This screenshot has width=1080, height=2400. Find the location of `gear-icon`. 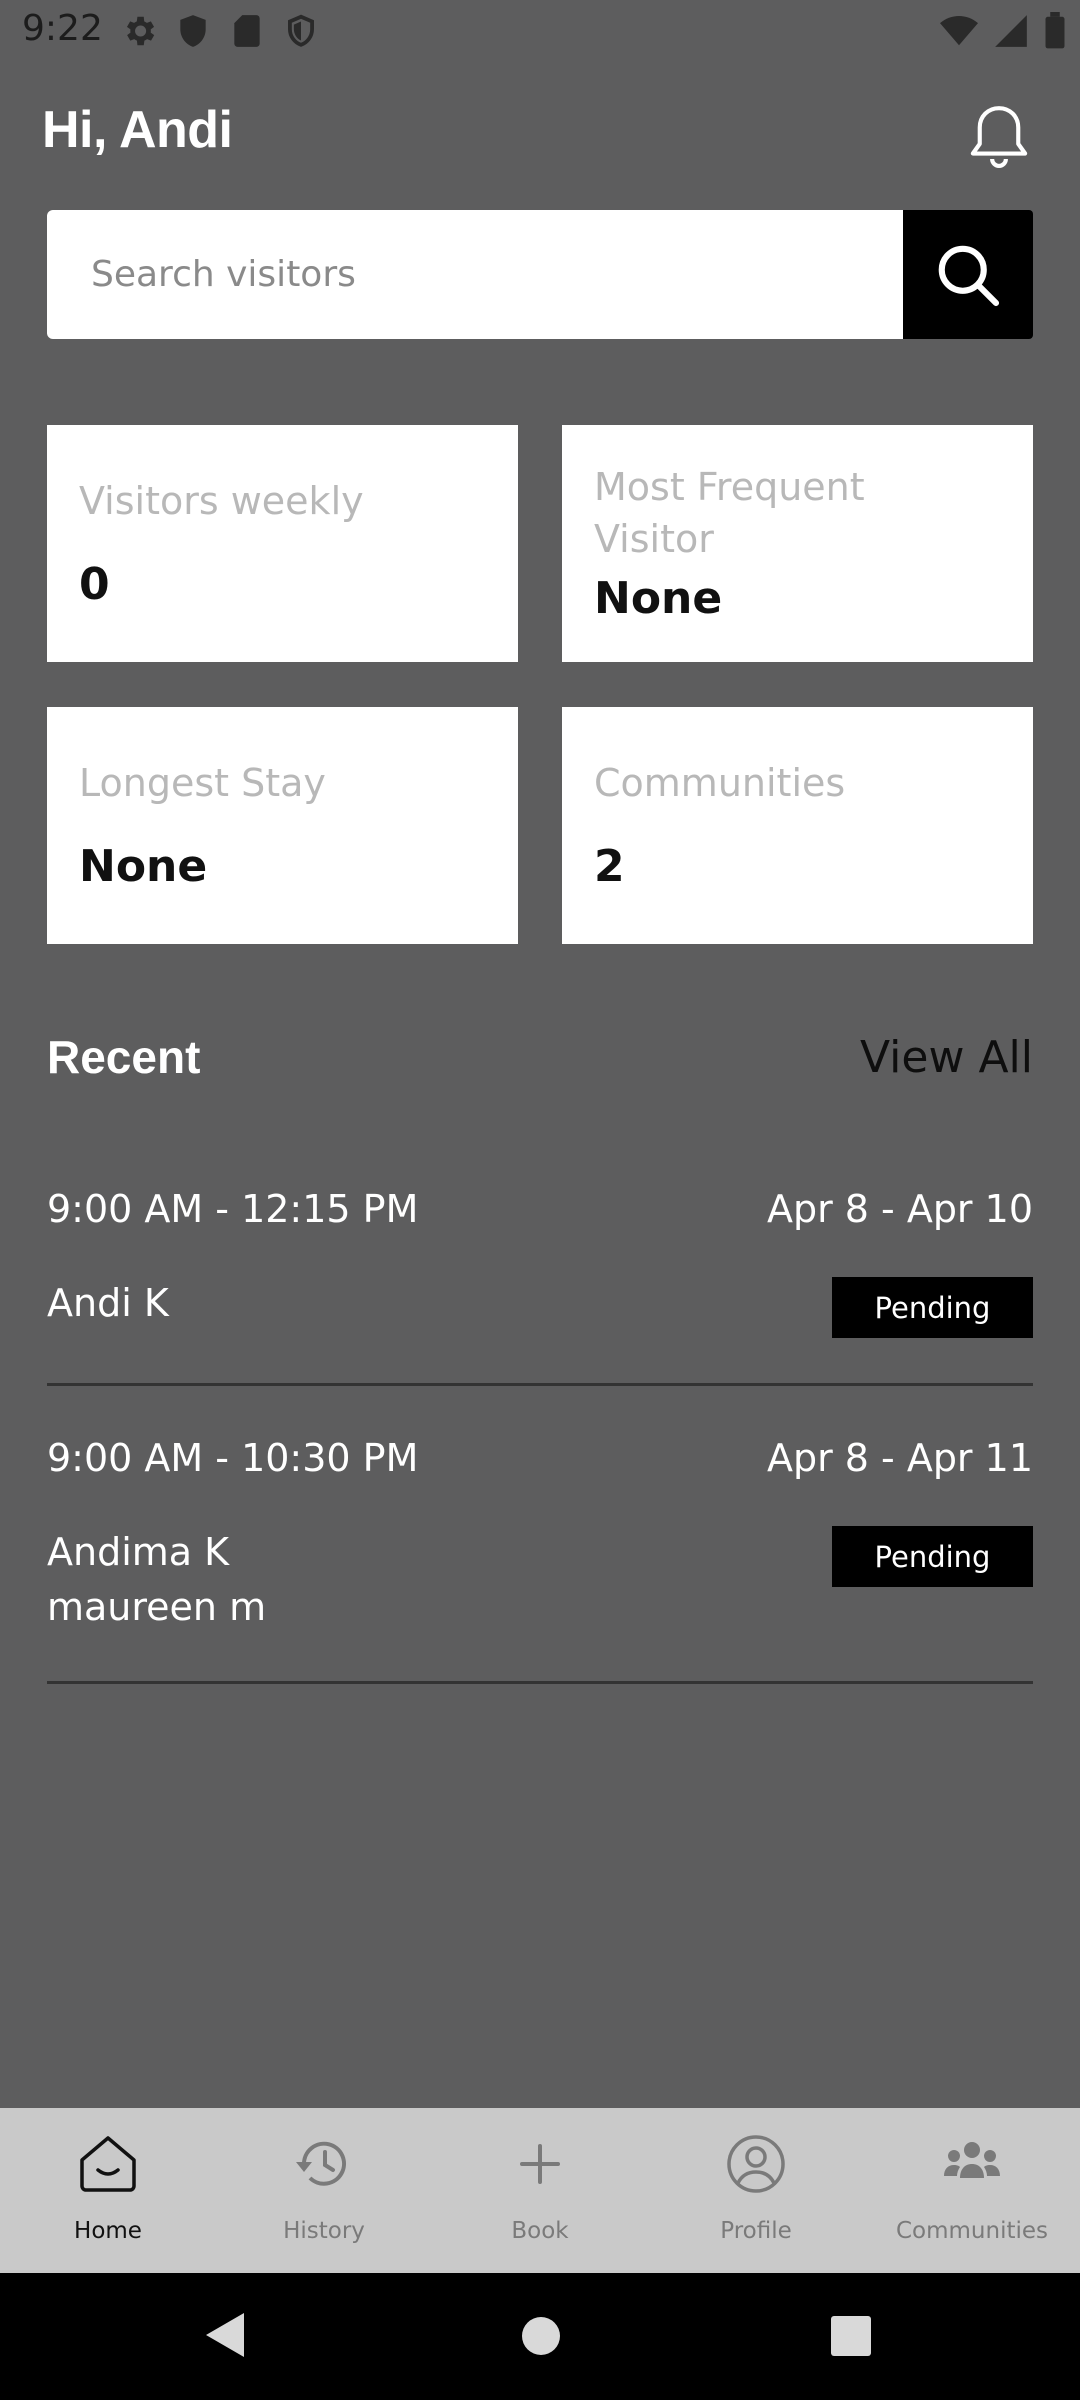

gear-icon is located at coordinates (140, 31).